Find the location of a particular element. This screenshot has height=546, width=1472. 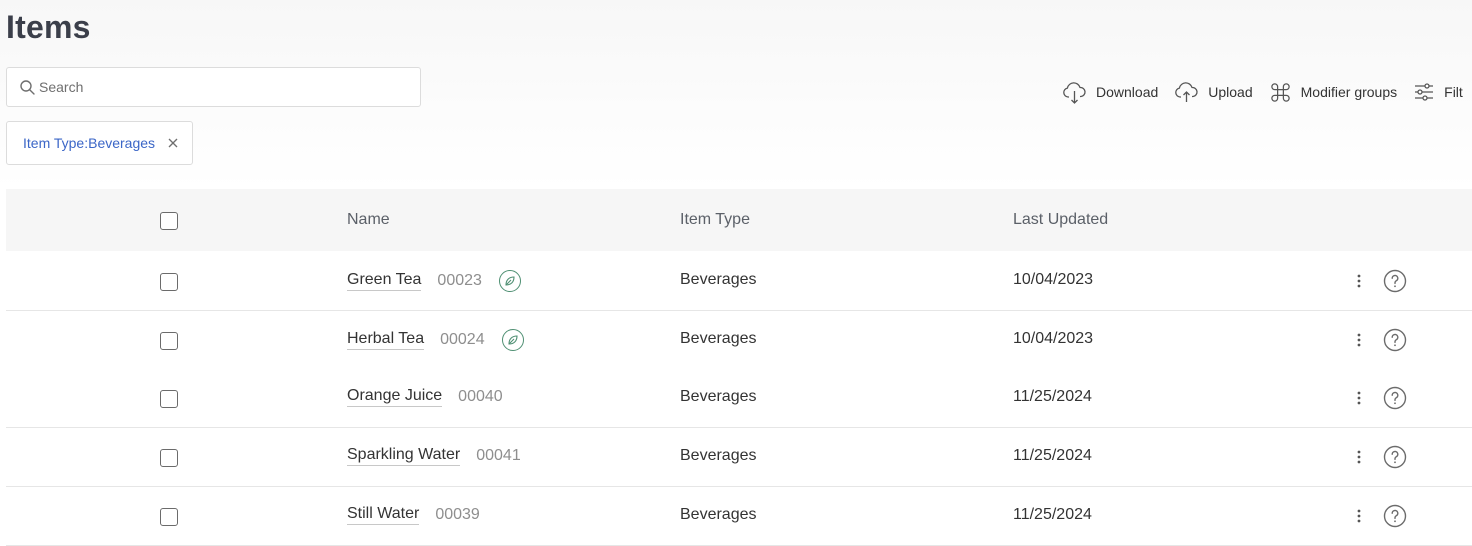

item-code: 00023 is located at coordinates (459, 280).